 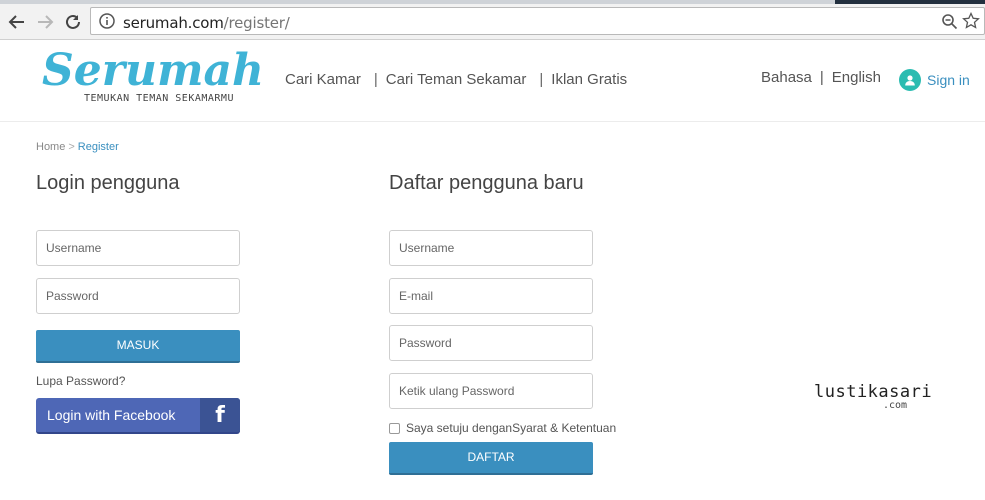 What do you see at coordinates (159, 98) in the screenshot?
I see `logo-tagline: TEMUKAN TEMAN SEKAMARMU` at bounding box center [159, 98].